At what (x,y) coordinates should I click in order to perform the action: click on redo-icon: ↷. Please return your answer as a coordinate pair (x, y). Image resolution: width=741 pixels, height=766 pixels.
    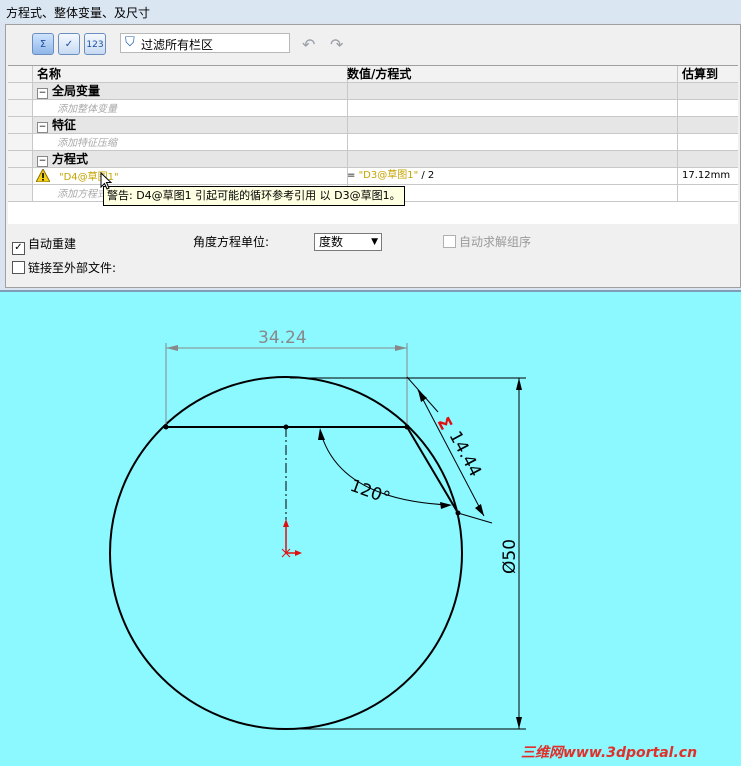
    Looking at the image, I should click on (336, 44).